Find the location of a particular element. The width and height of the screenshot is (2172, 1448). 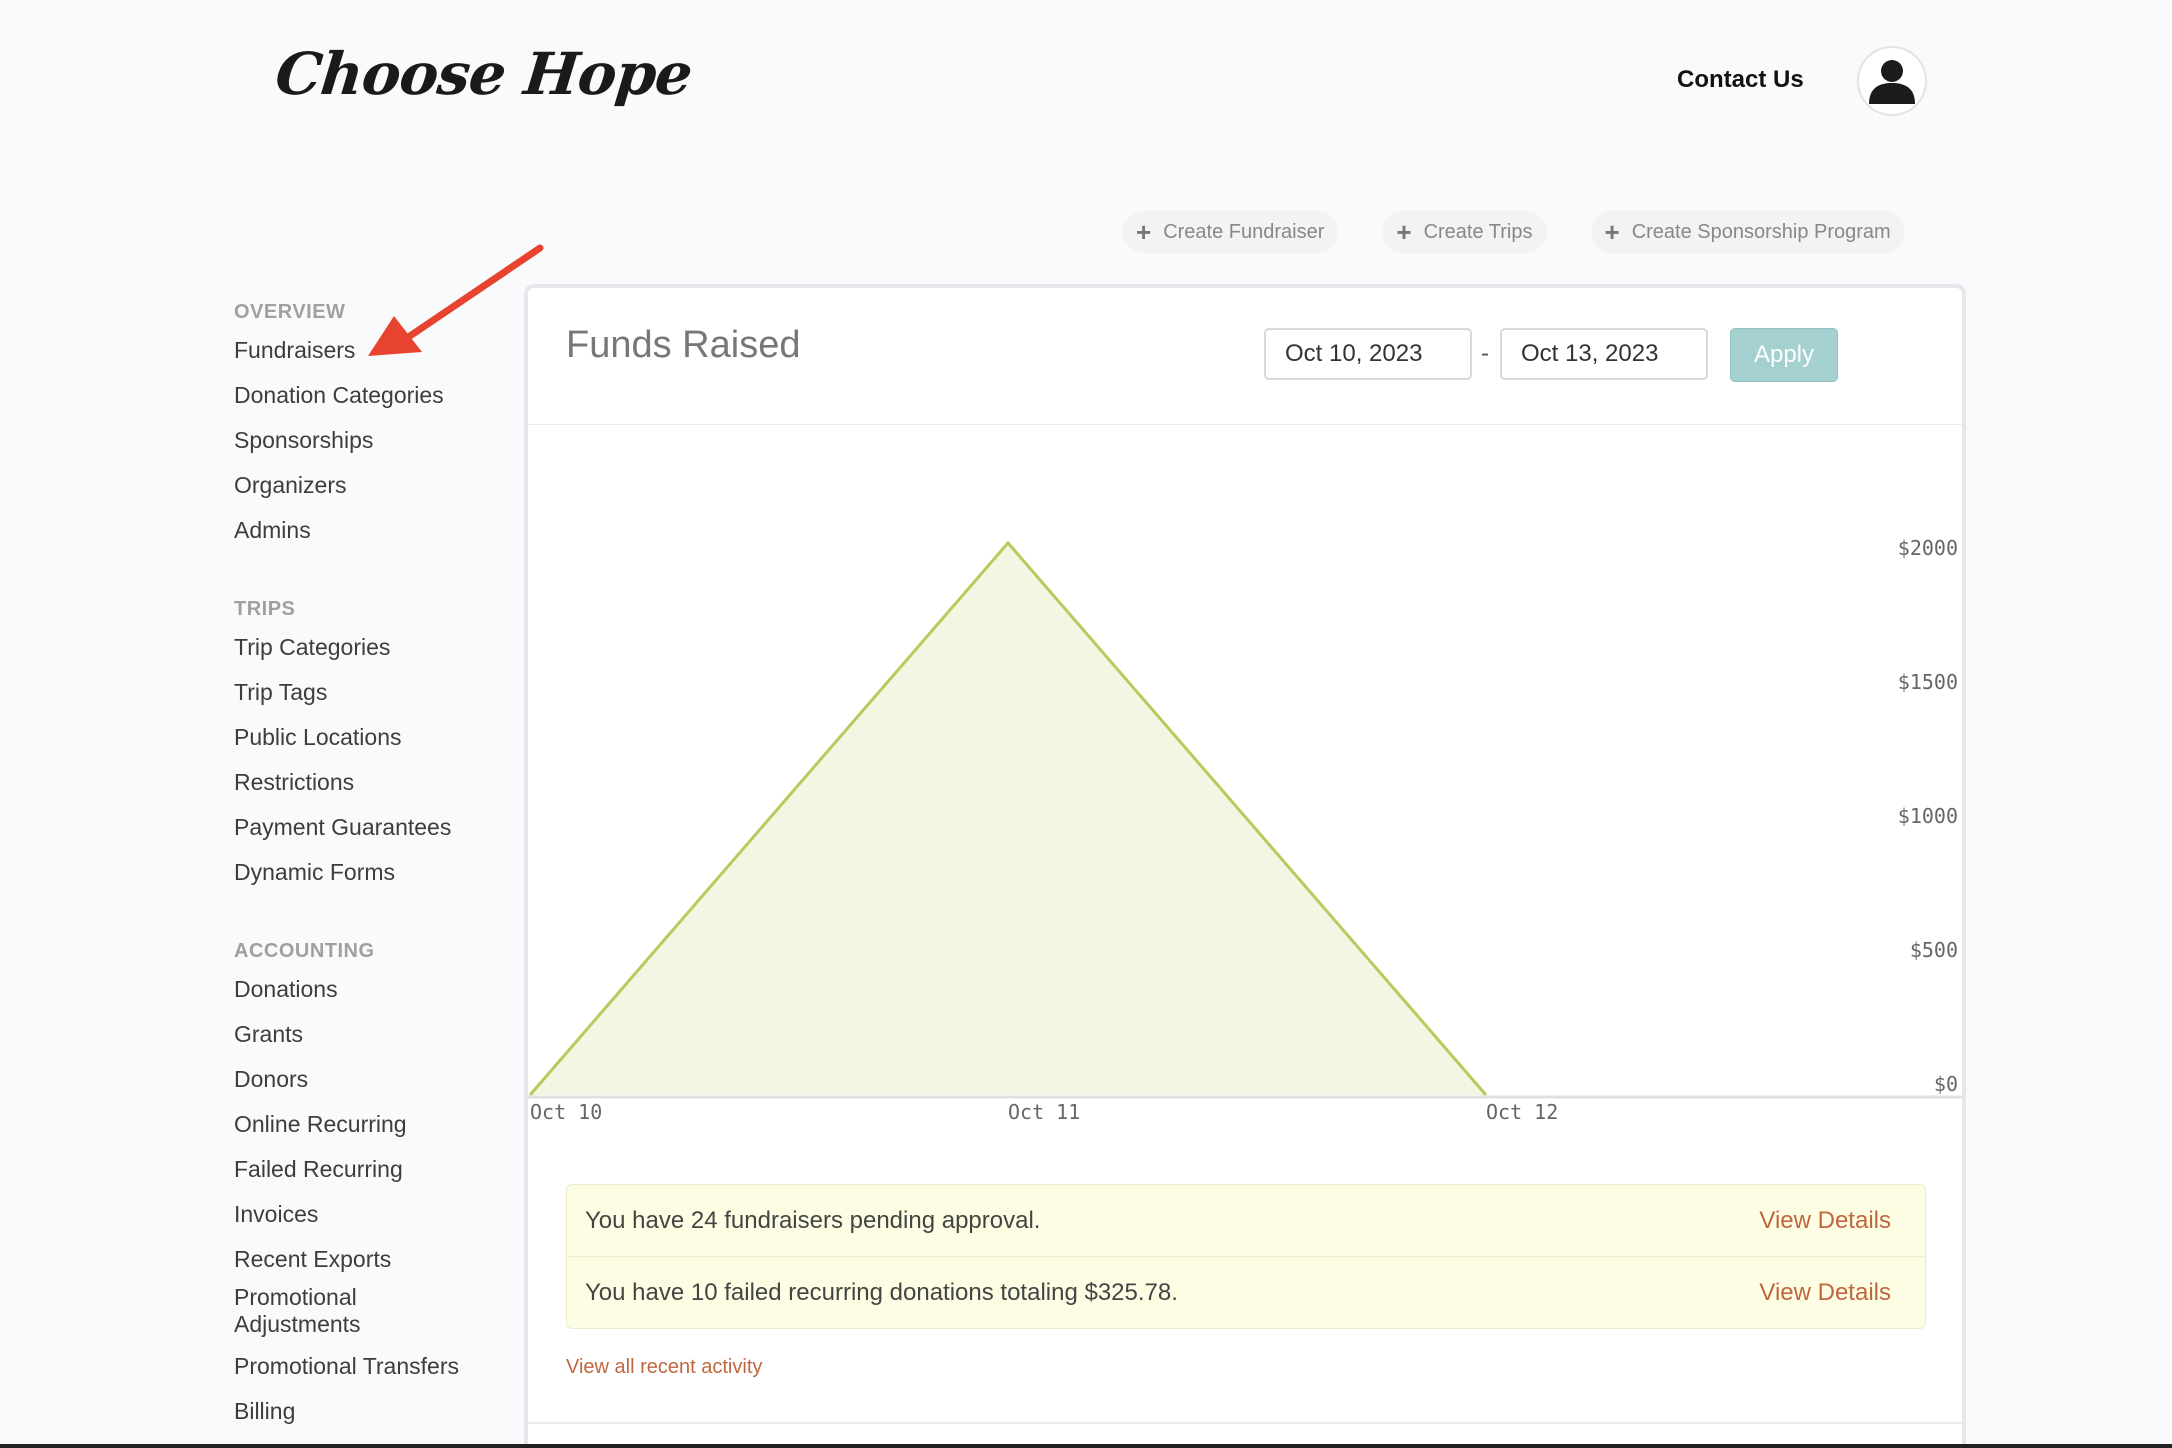

sidebar-item-billing: Billing is located at coordinates (364, 1413).